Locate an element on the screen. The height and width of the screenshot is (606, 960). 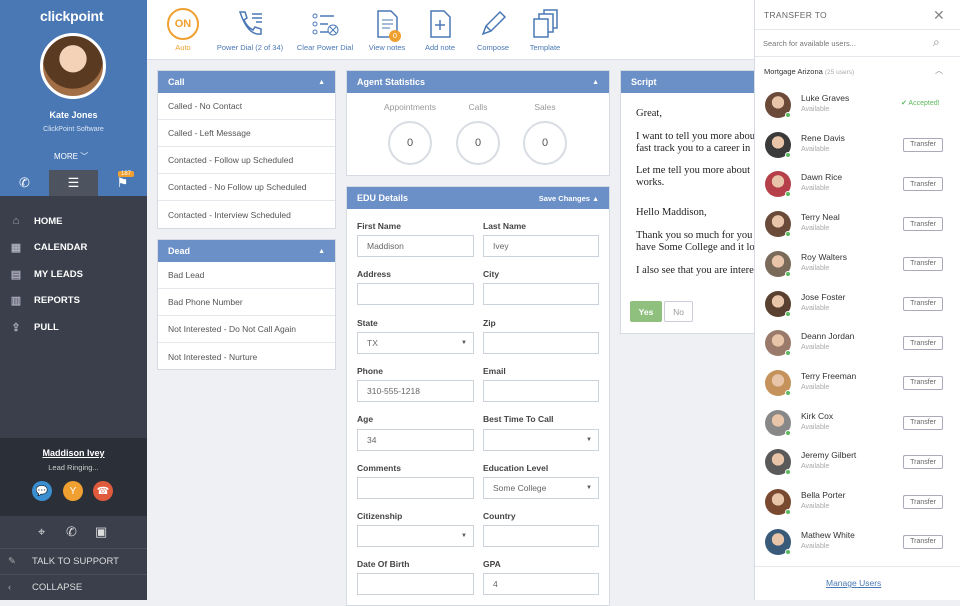
caller-name: Maddison Ivey is located at coordinates (73, 453).